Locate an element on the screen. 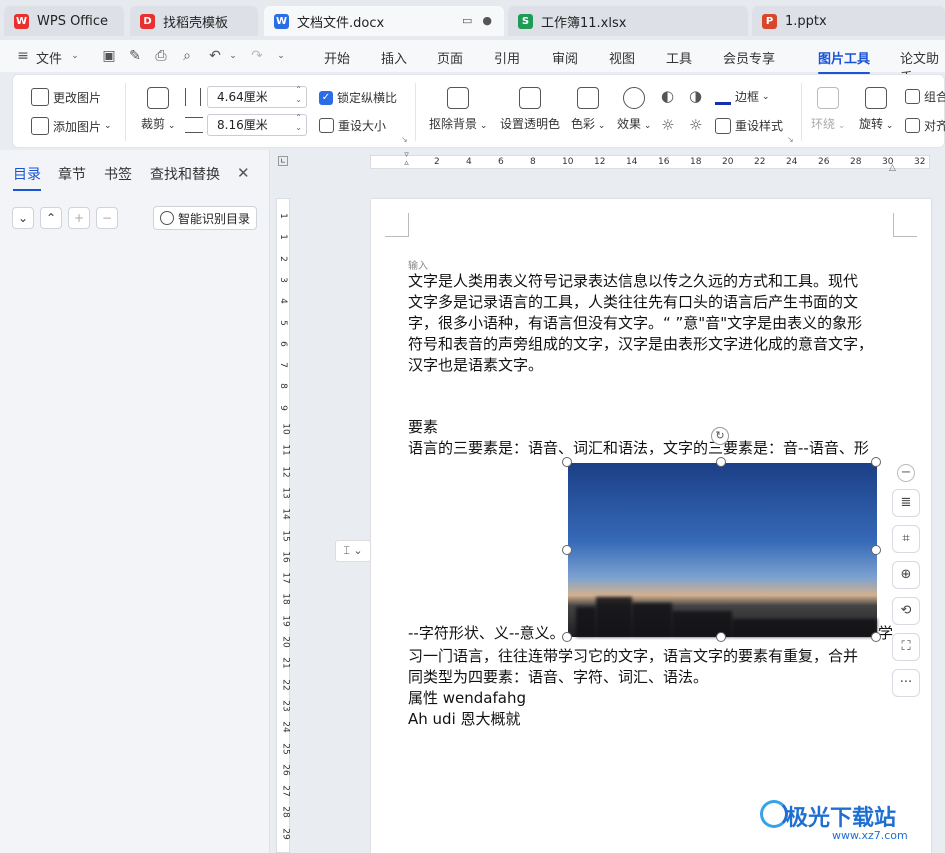 The height and width of the screenshot is (853, 945). collapse-toolbar-icon: − is located at coordinates (906, 473).